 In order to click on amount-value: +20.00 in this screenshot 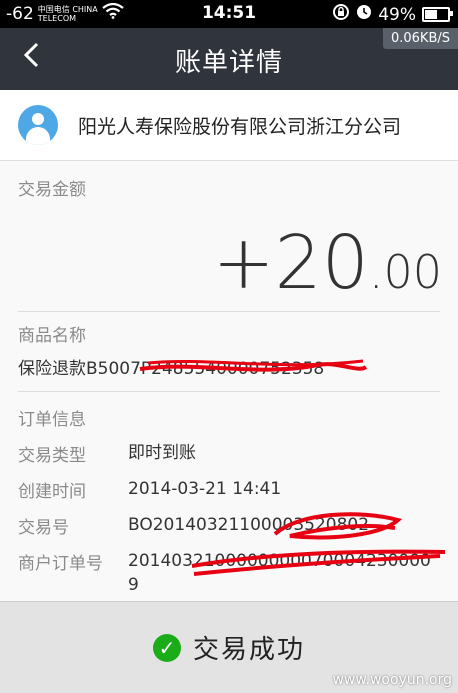, I will do `click(327, 267)`.